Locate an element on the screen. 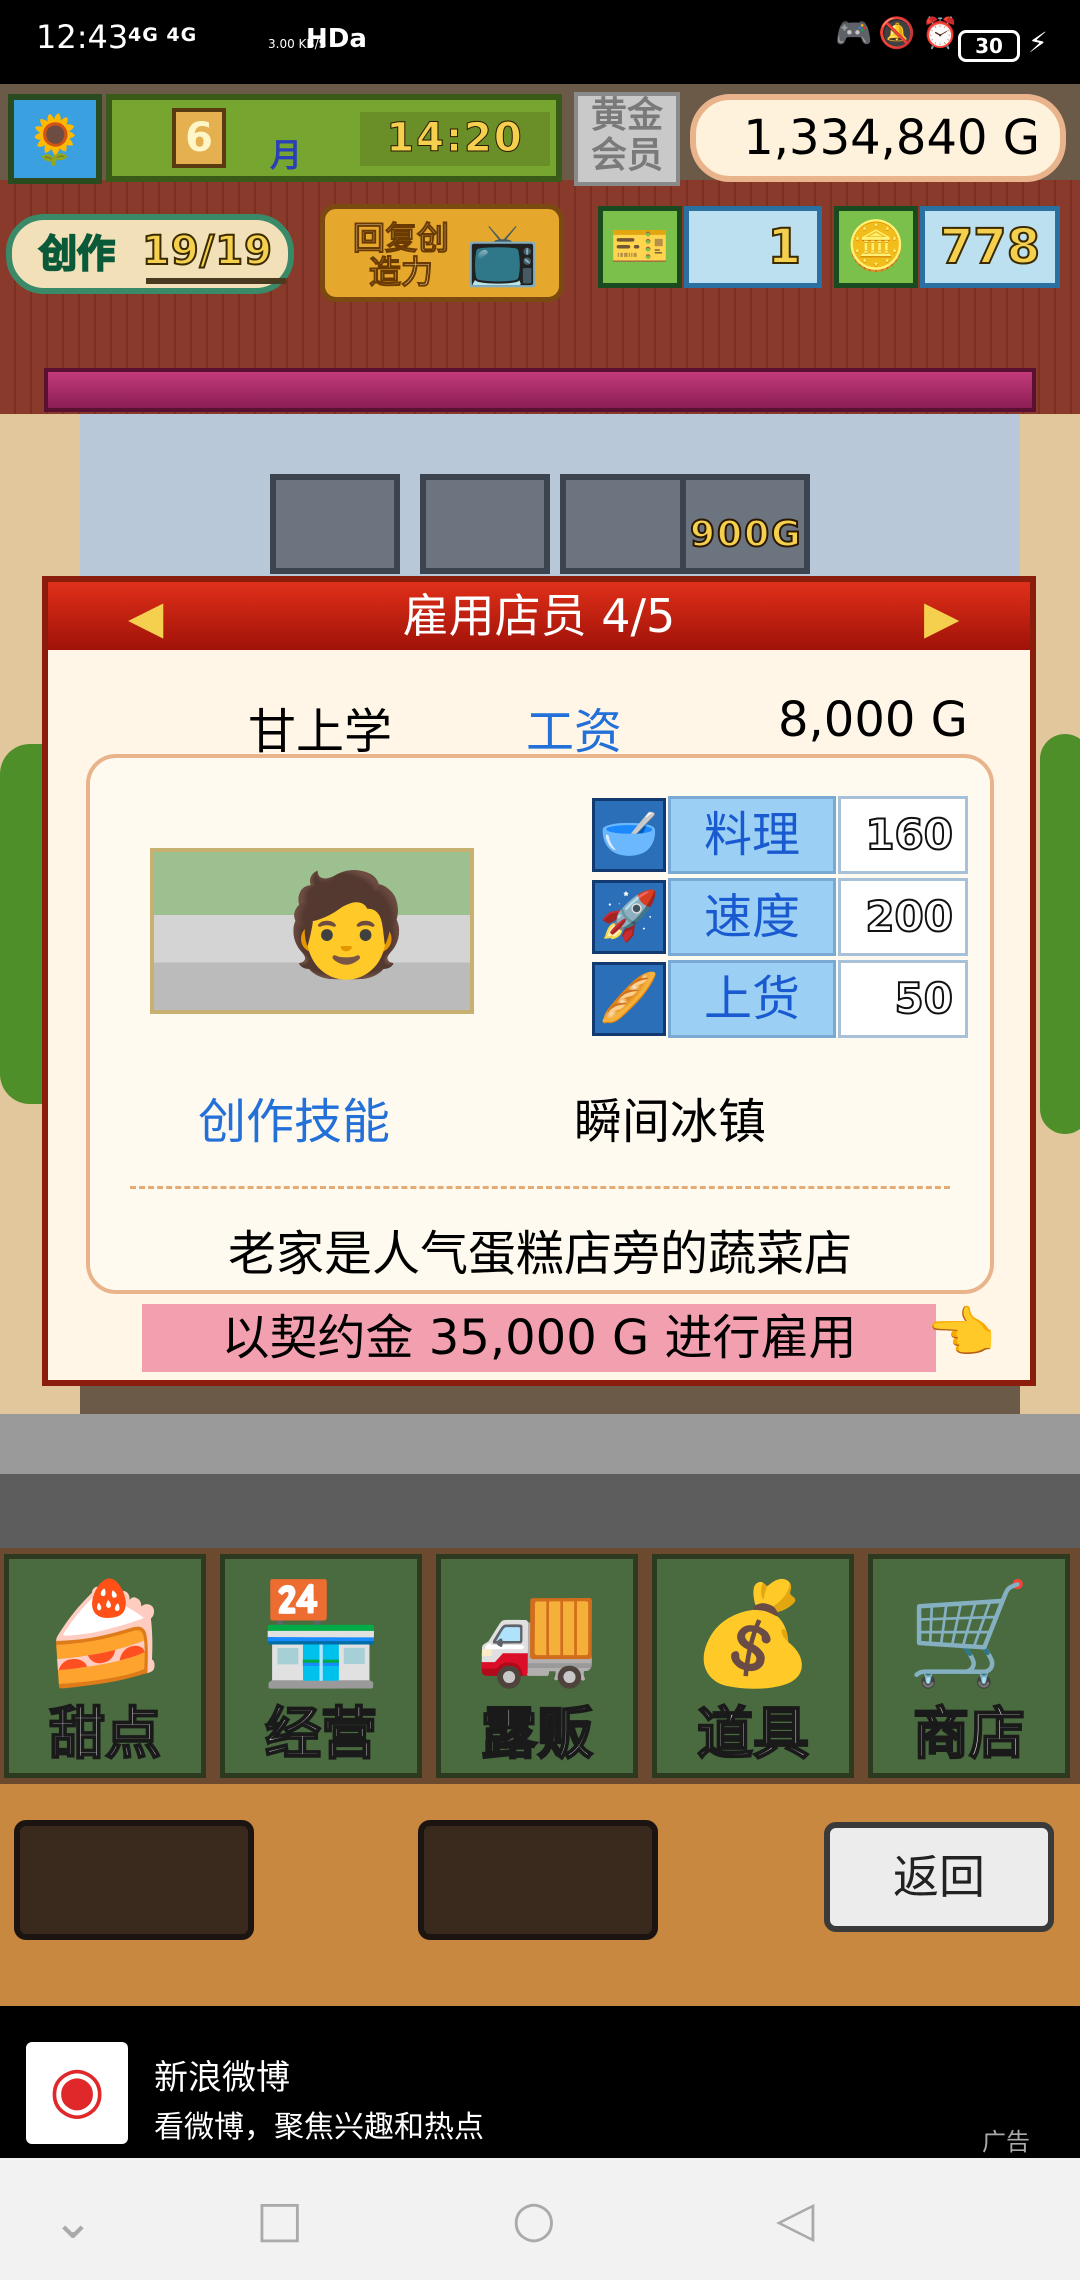  network-indicator: 4G 4G is located at coordinates (163, 35).